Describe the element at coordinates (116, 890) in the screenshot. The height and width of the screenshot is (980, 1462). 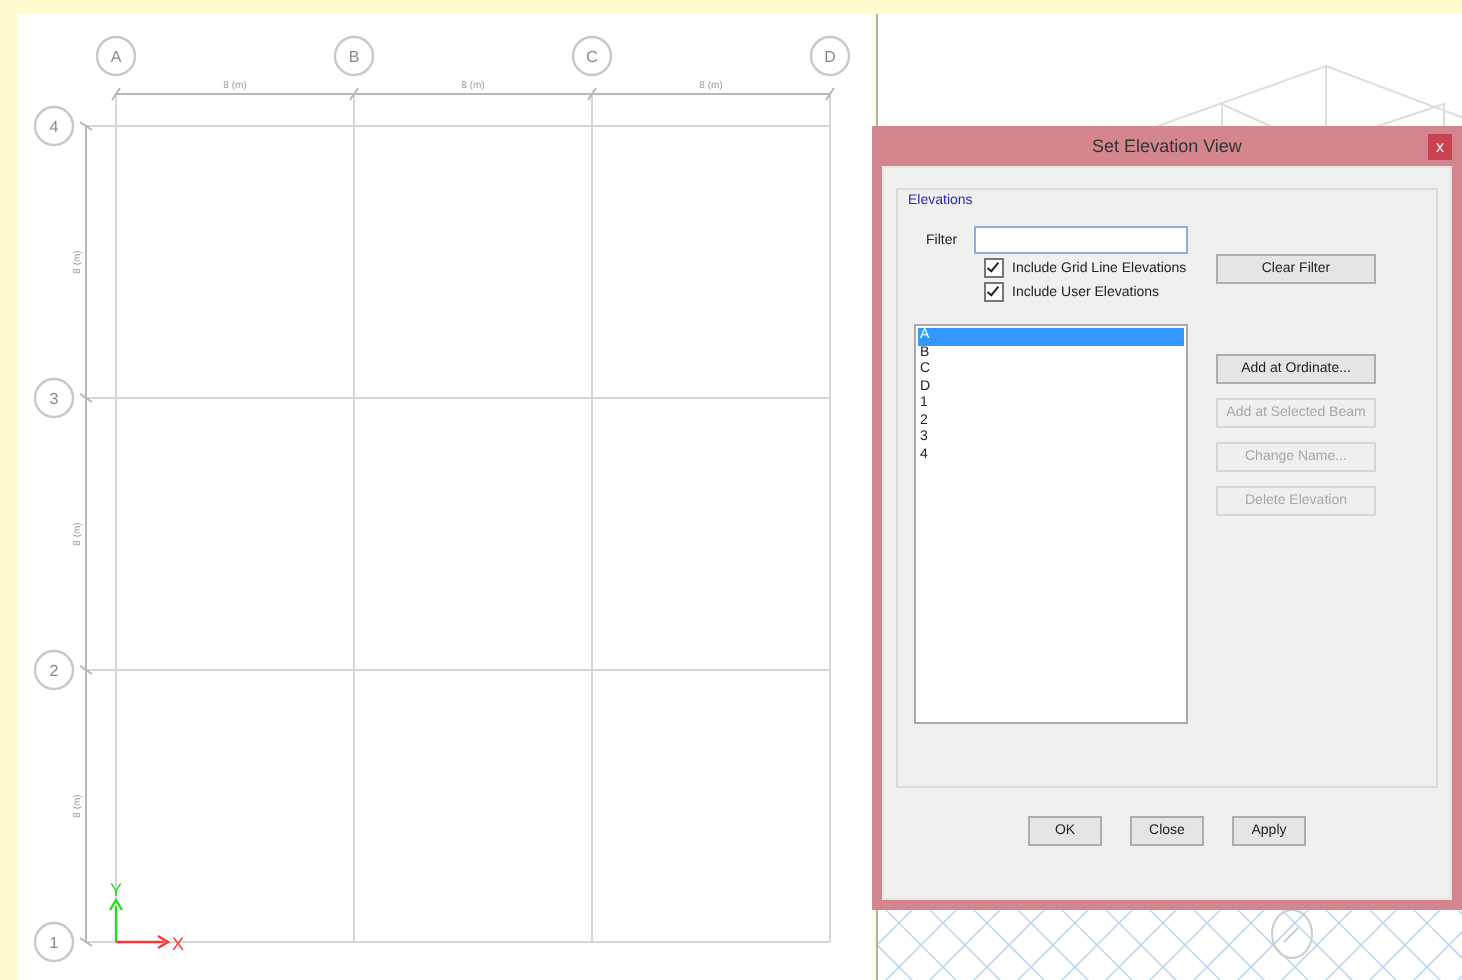
I see `axis-label: Y` at that location.